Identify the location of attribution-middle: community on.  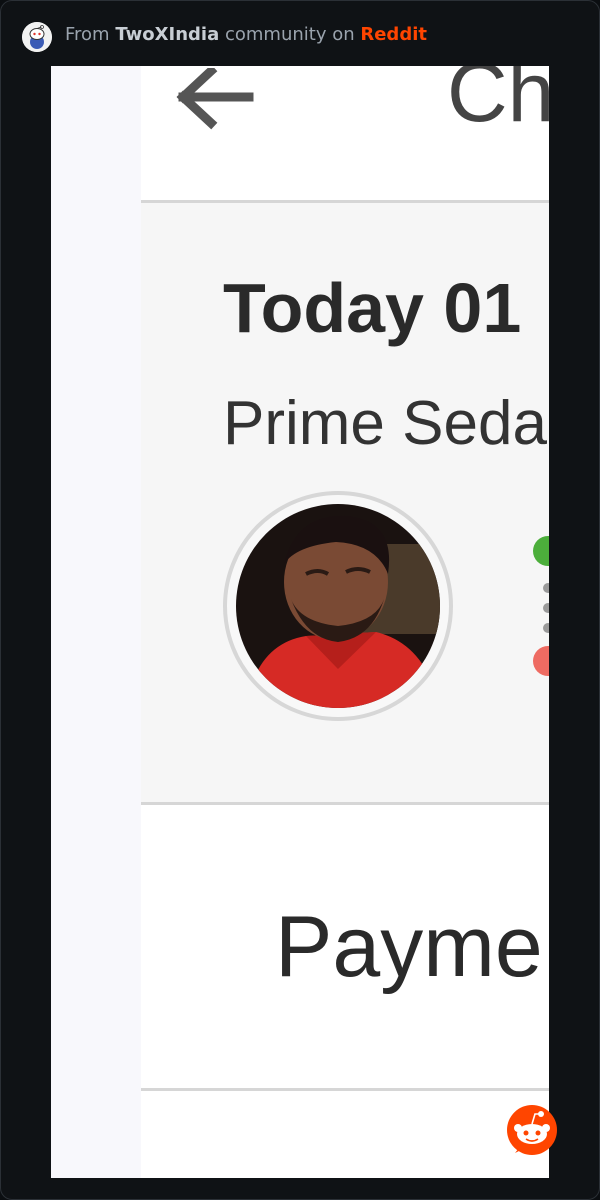
(289, 34).